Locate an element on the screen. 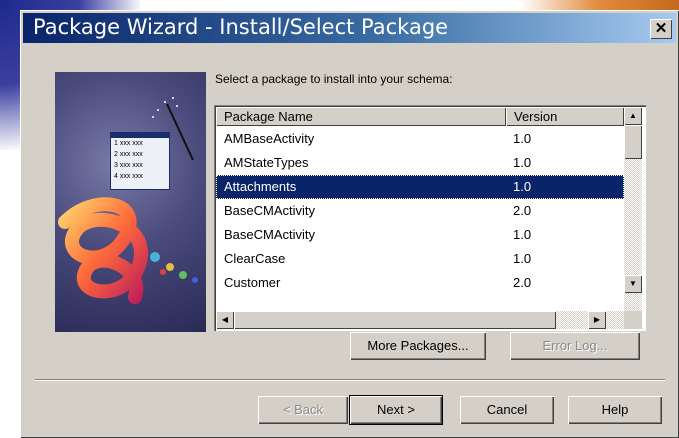 The height and width of the screenshot is (438, 679). separator is located at coordinates (350, 380).